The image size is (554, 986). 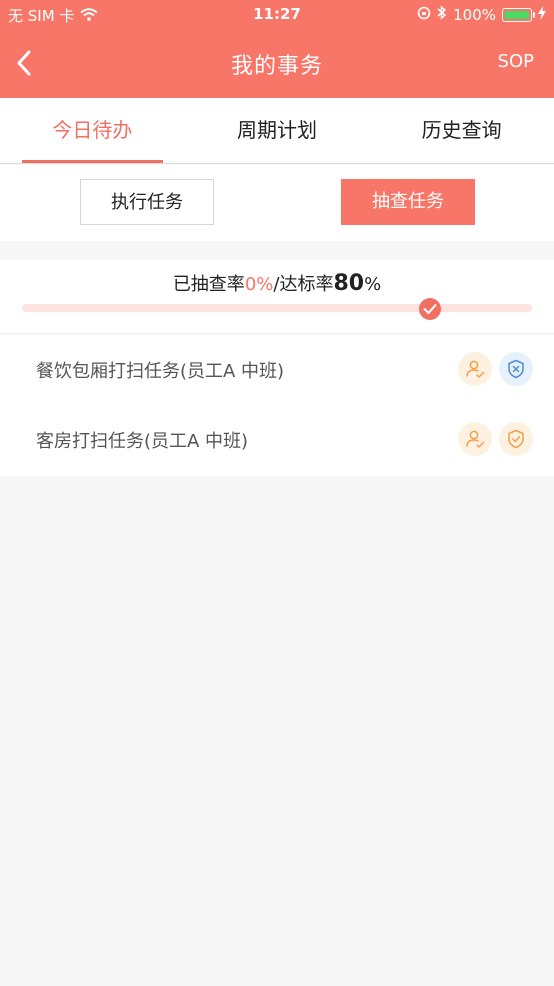 I want to click on tab-bar: 今日待办 周期计划 历史查询, so click(x=277, y=131).